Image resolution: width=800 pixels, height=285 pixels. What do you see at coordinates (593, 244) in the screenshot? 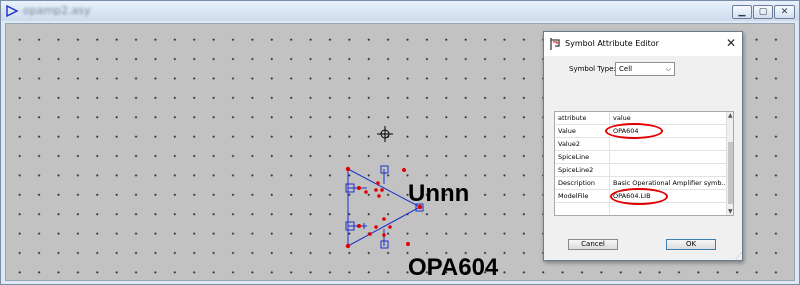
I see `cancel-button: Cancel` at bounding box center [593, 244].